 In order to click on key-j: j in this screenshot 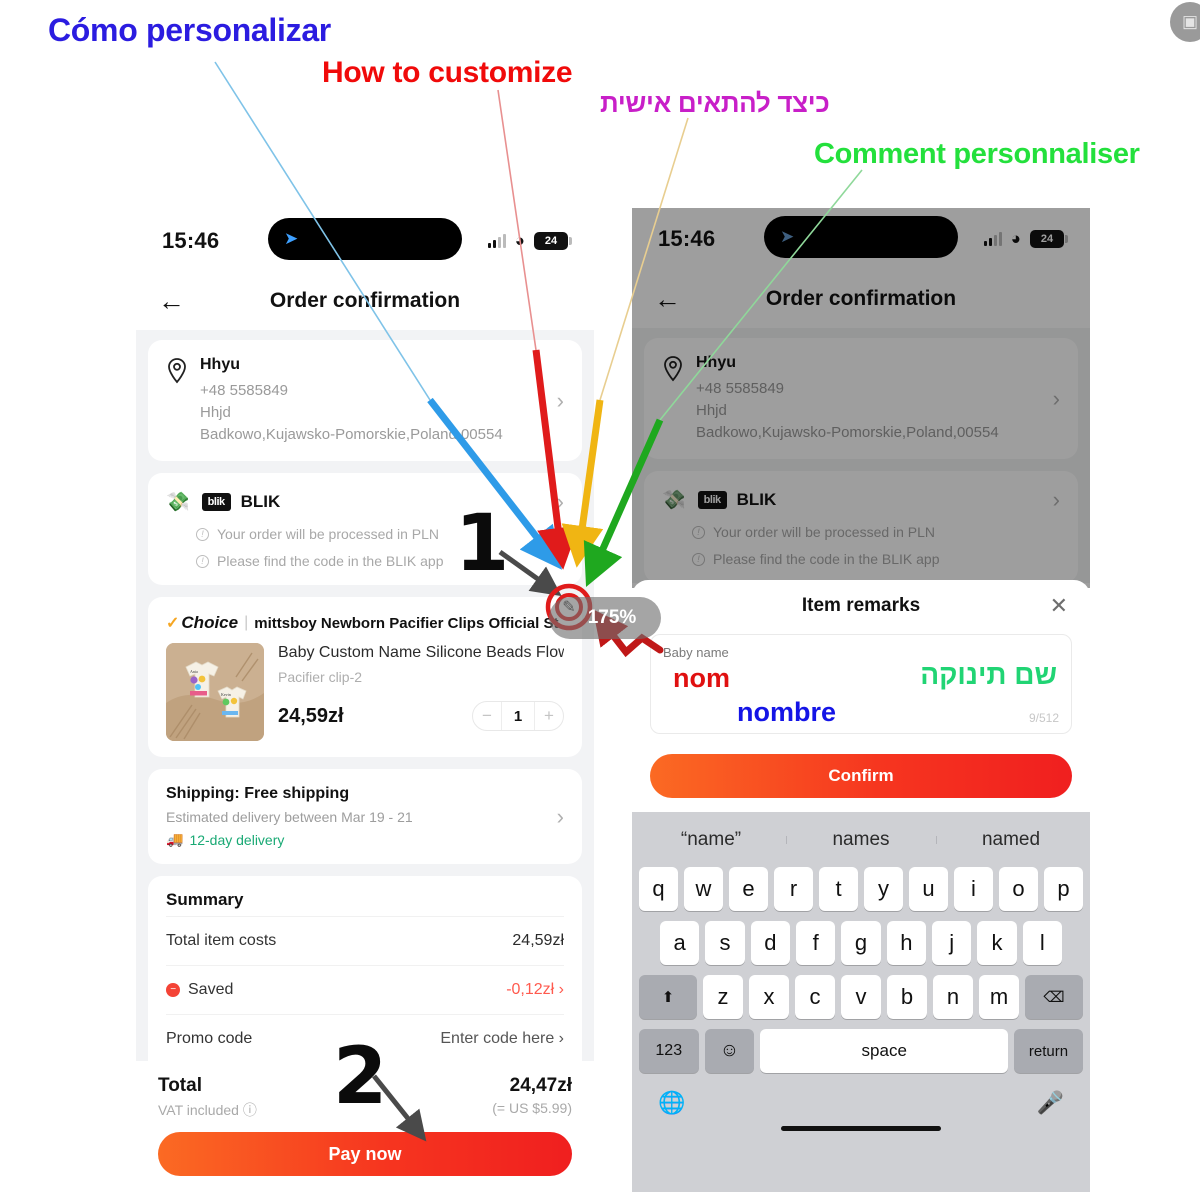, I will do `click(951, 943)`.